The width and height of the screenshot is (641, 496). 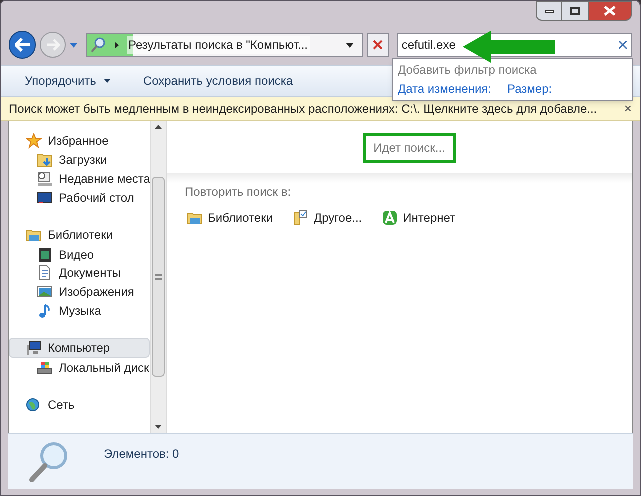 What do you see at coordinates (158, 427) in the screenshot?
I see `scroll-down-icon` at bounding box center [158, 427].